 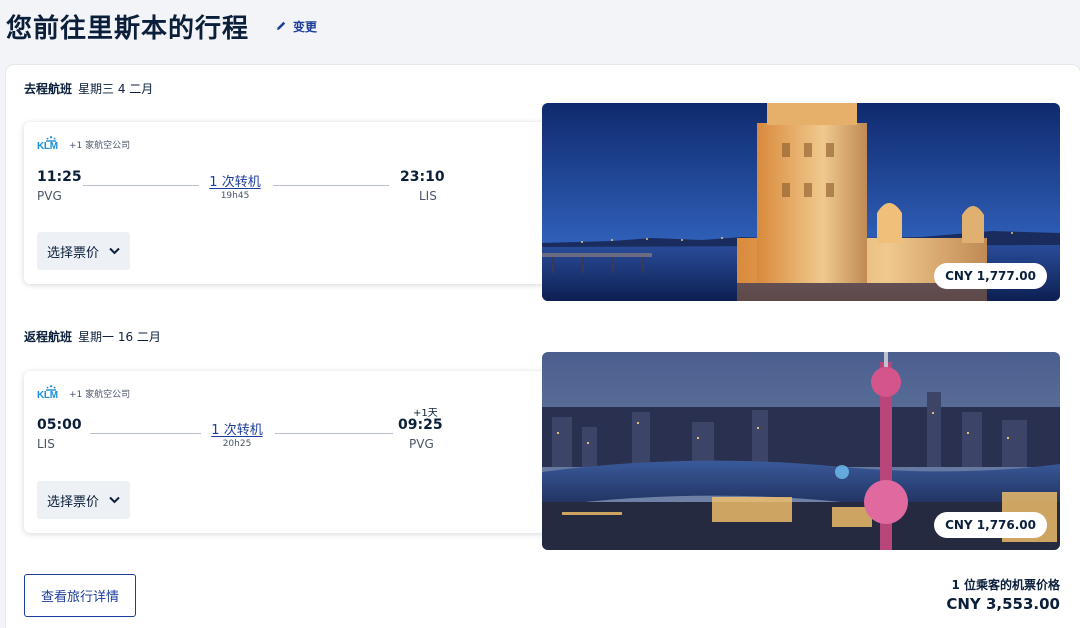 I want to click on return-label: 返程航班, so click(x=48, y=337).